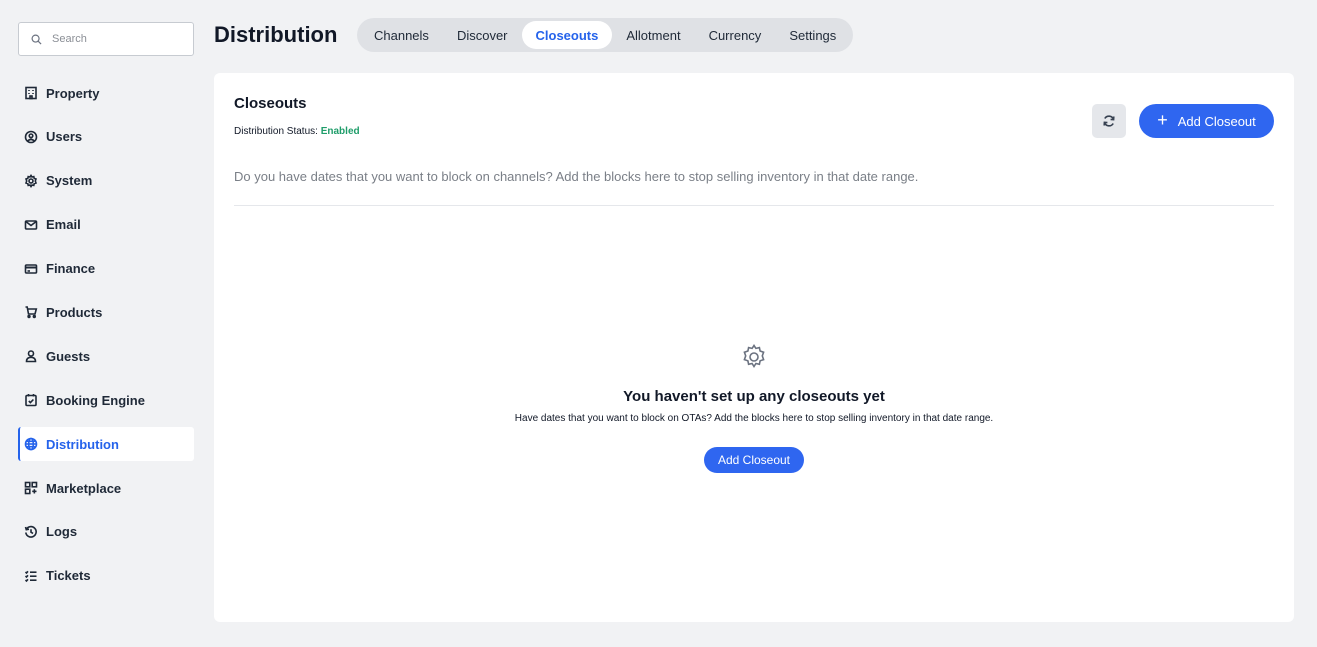 The image size is (1317, 647). I want to click on cart-icon, so click(31, 312).